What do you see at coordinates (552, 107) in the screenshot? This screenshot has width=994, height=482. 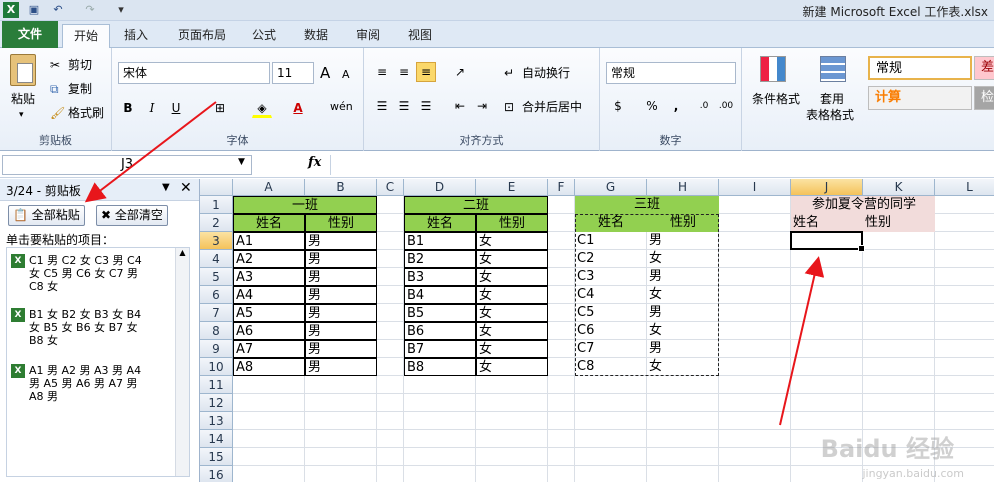 I see `merge-center-button: 合并后居中` at bounding box center [552, 107].